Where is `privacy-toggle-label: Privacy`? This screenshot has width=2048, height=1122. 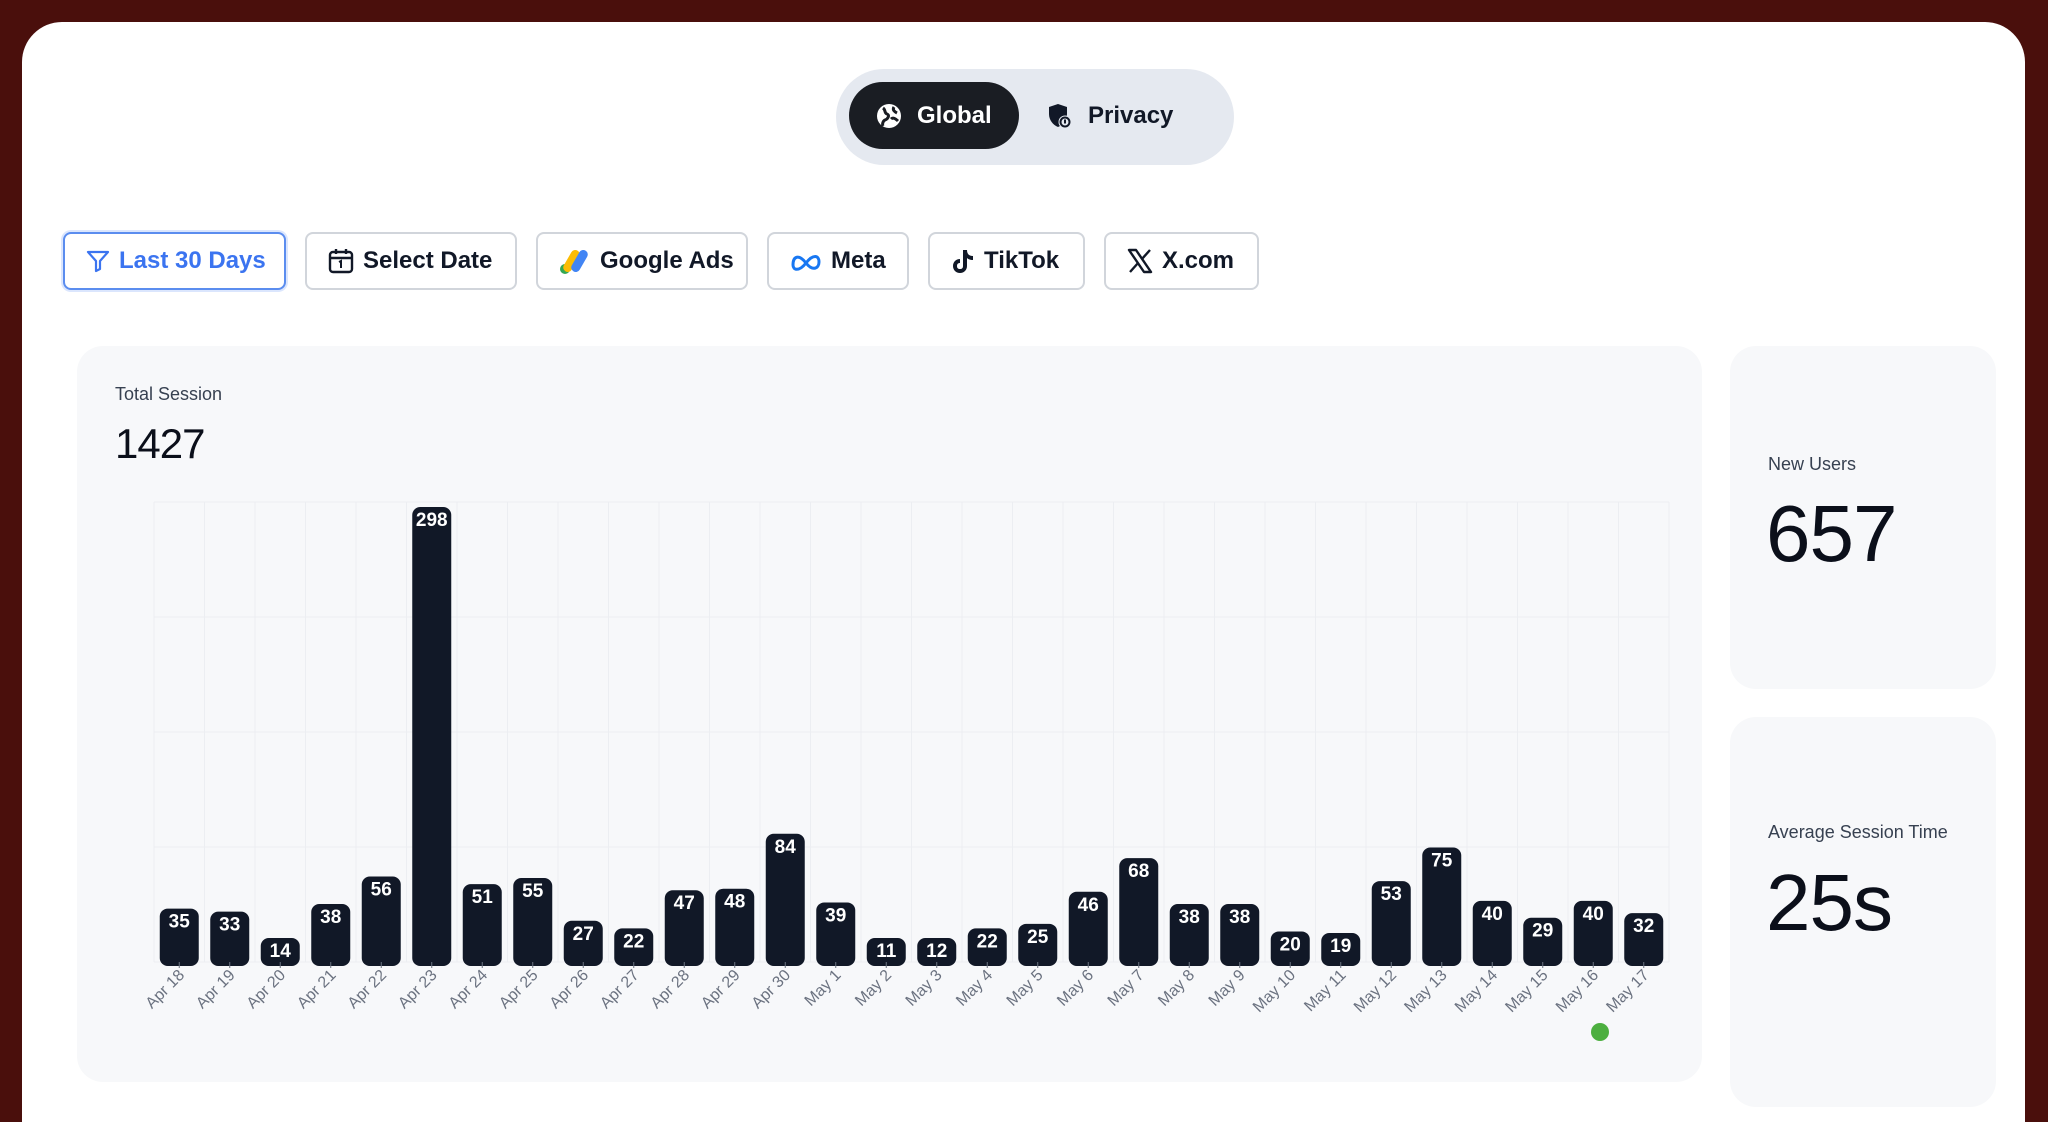
privacy-toggle-label: Privacy is located at coordinates (1131, 115).